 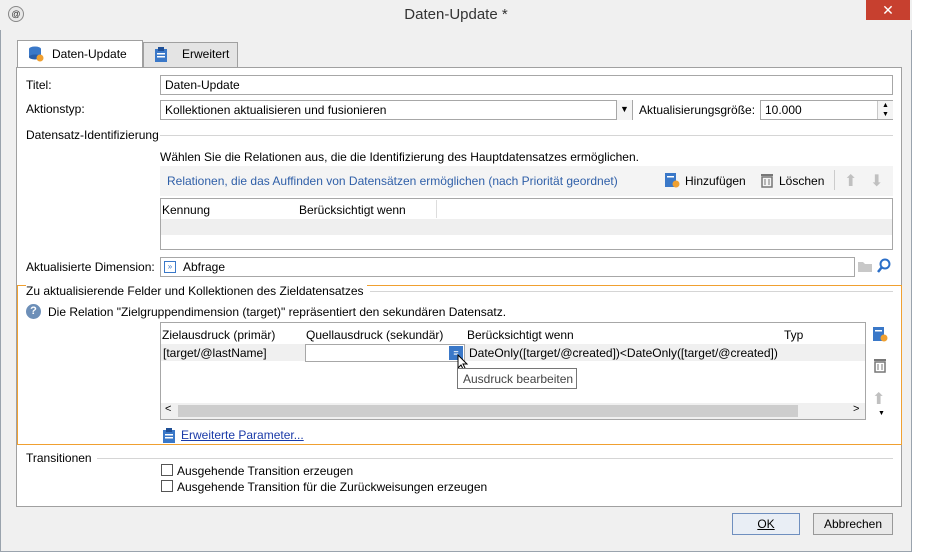 I want to click on table-row, so click(x=526, y=227).